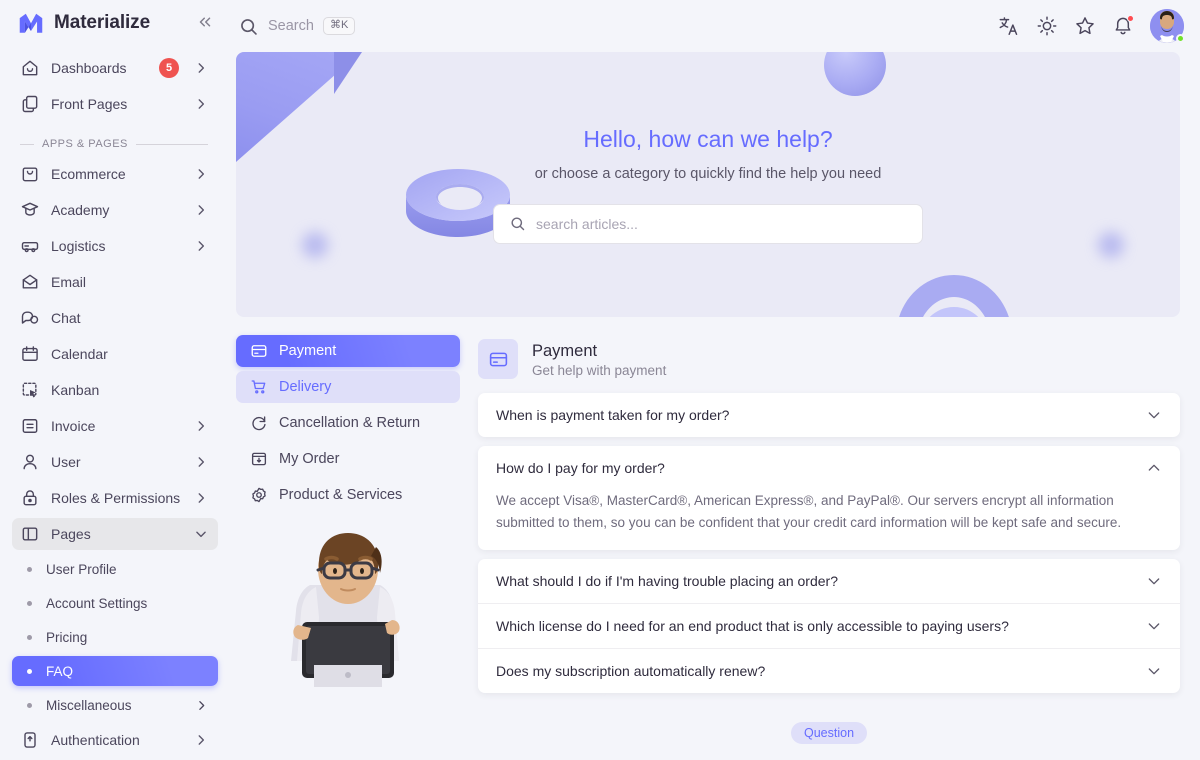 This screenshot has height=760, width=1200. Describe the element at coordinates (30, 354) in the screenshot. I see `calendar-icon` at that location.